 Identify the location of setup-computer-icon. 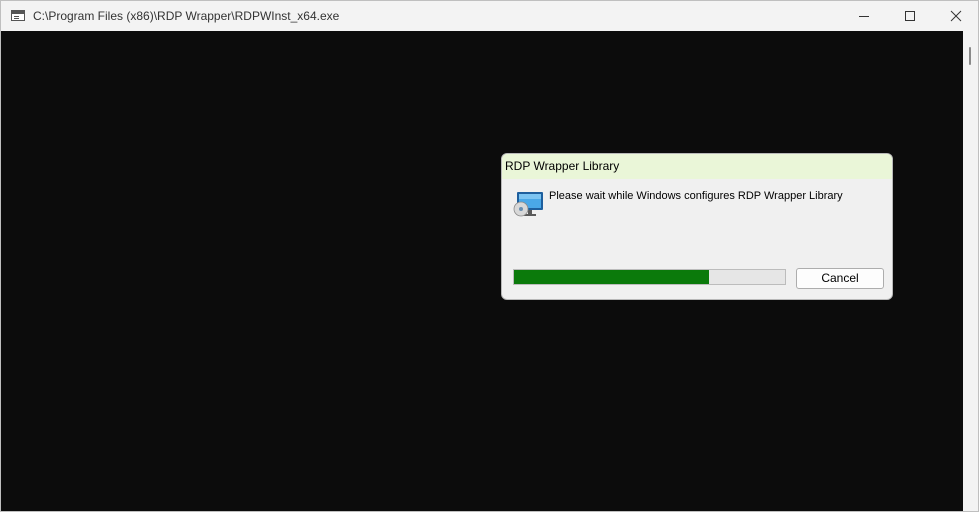
(528, 204).